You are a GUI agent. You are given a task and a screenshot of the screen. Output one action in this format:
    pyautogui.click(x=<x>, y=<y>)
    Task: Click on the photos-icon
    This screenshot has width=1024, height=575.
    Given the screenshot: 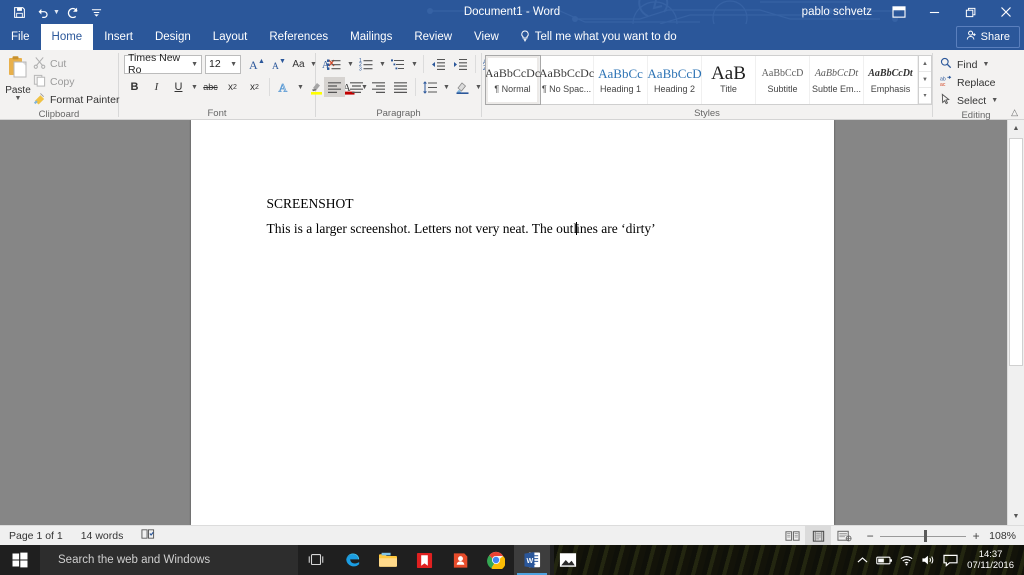 What is the action you would take?
    pyautogui.click(x=568, y=560)
    